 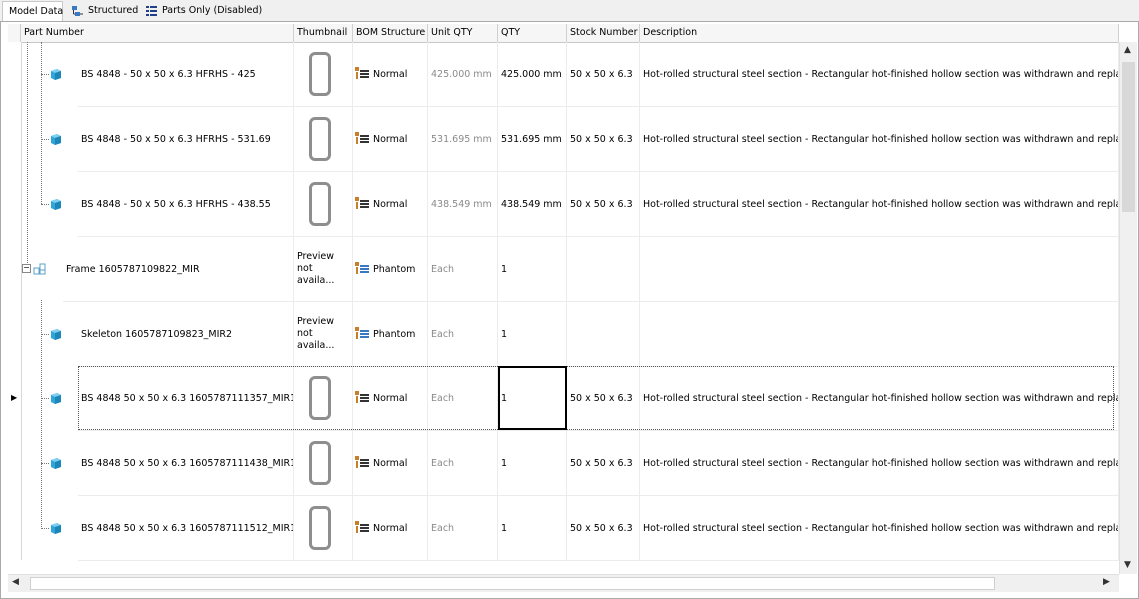 I want to click on header-bom-structure: BOM Structure, so click(x=390, y=33).